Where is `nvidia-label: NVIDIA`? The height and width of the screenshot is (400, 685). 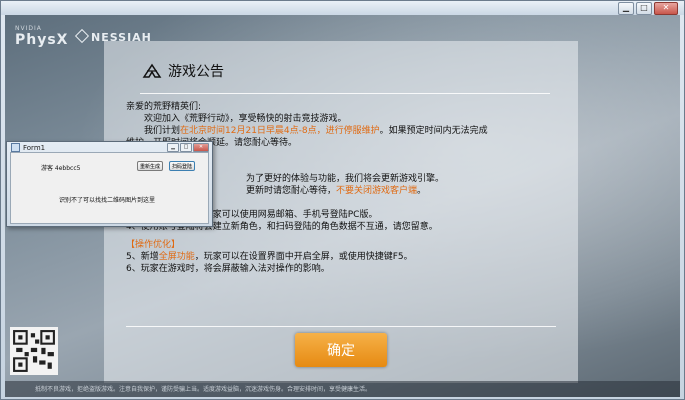
nvidia-label: NVIDIA is located at coordinates (28, 28).